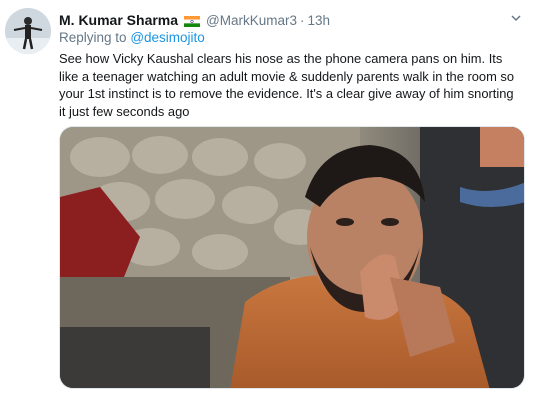 This screenshot has height=402, width=533. Describe the element at coordinates (93, 37) in the screenshot. I see `reply-prefix: Replying to` at that location.